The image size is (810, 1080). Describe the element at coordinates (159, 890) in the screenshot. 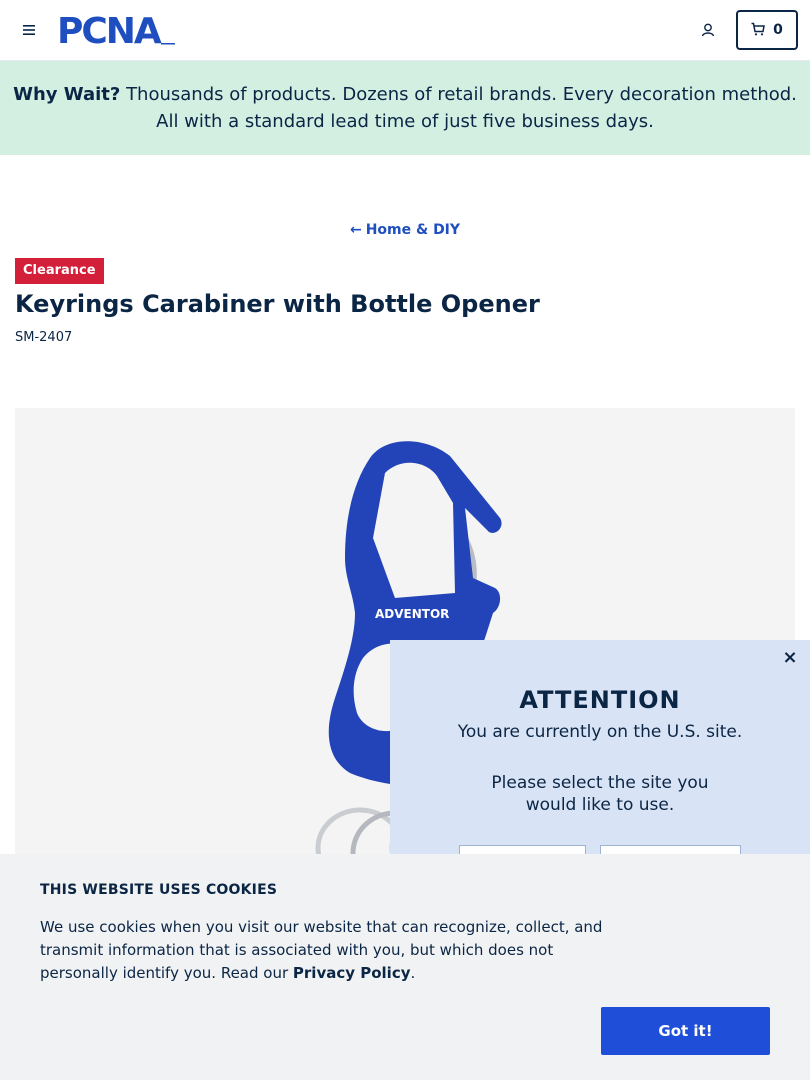

I see `cookie-title: THIS WEBSITE USES COOKIES` at that location.